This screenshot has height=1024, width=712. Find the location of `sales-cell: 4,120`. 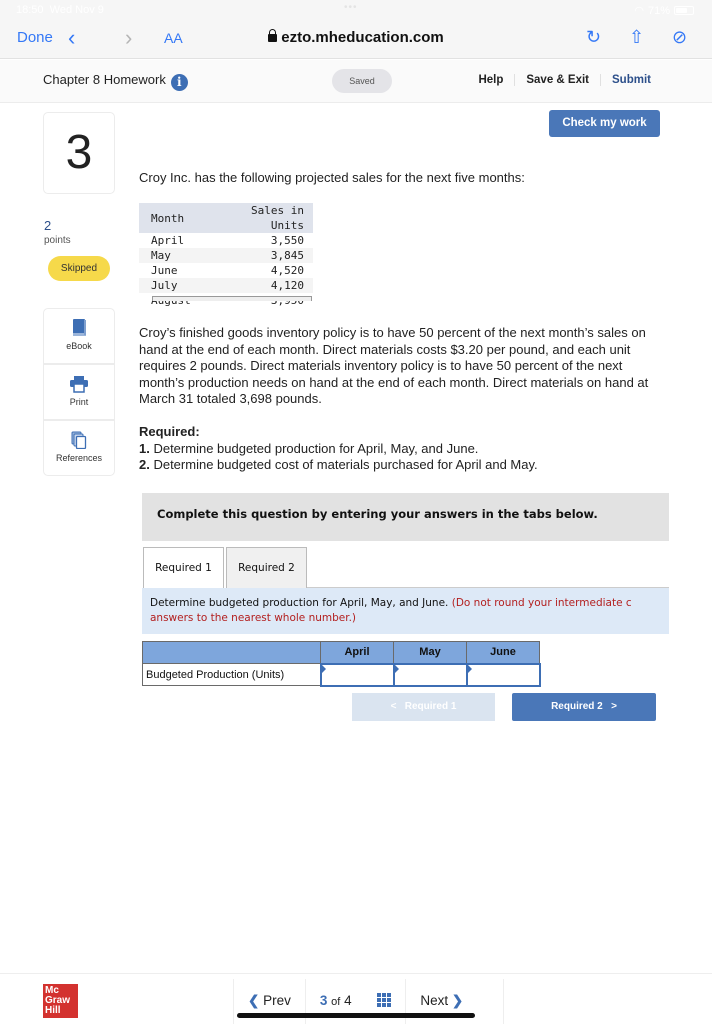

sales-cell: 4,120 is located at coordinates (287, 285).